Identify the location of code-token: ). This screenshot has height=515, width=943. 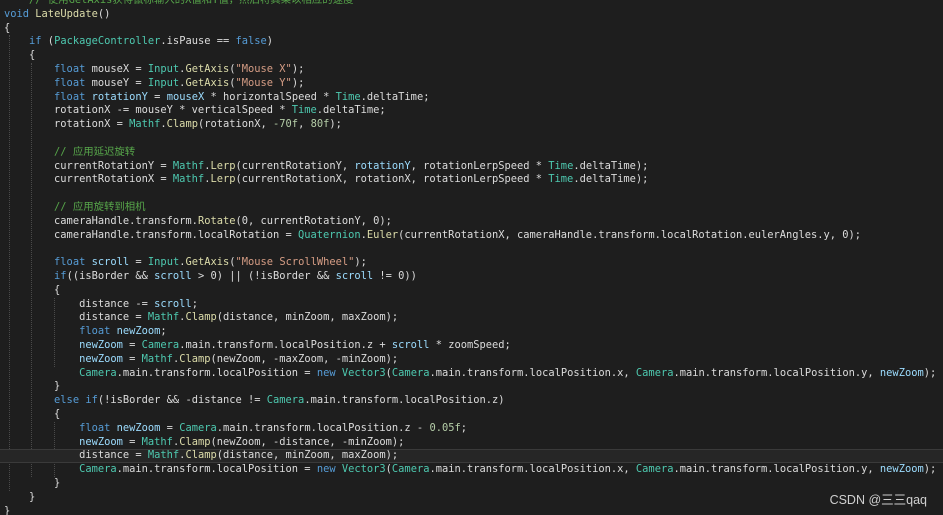
(270, 41).